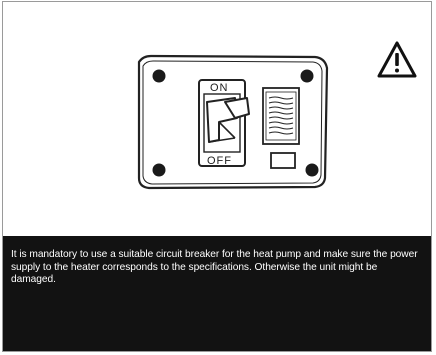  Describe the element at coordinates (397, 59) in the screenshot. I see `warning-triangle-icon` at that location.